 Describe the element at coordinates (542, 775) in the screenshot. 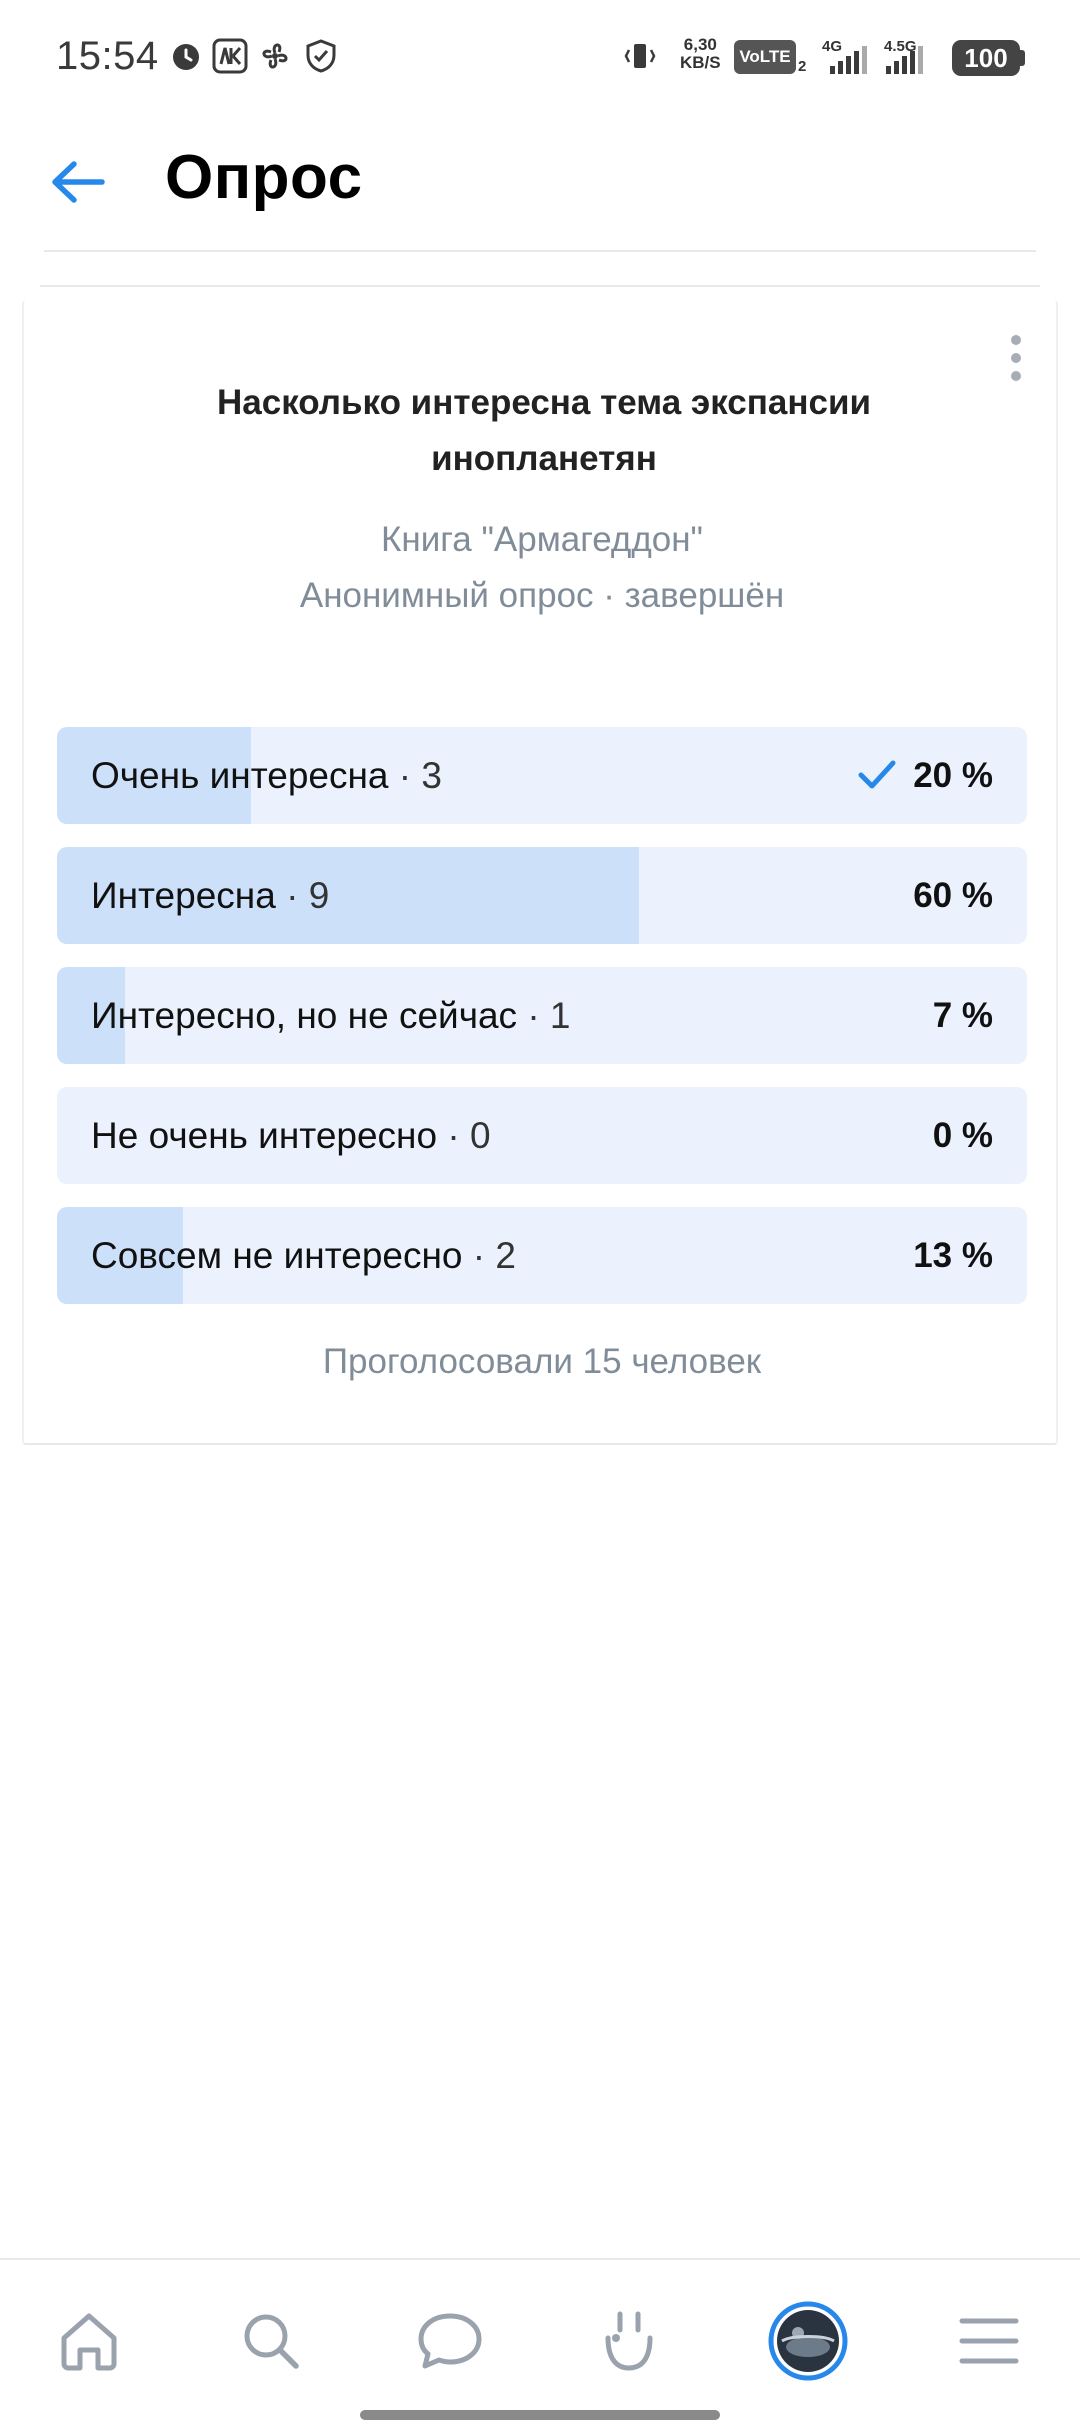

I see `poll-option: Очень интересна · 3 20 %` at that location.